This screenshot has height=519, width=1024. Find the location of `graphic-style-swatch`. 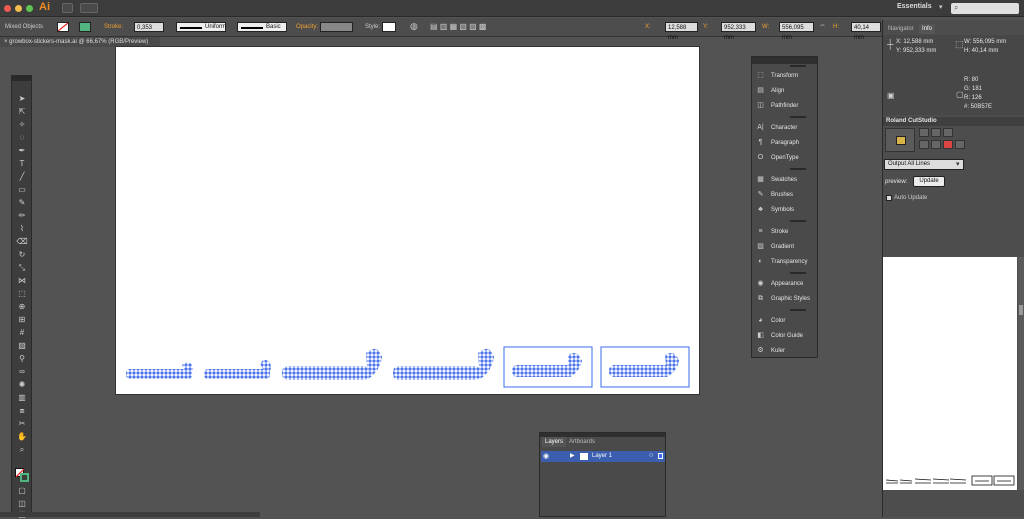

graphic-style-swatch is located at coordinates (389, 27).